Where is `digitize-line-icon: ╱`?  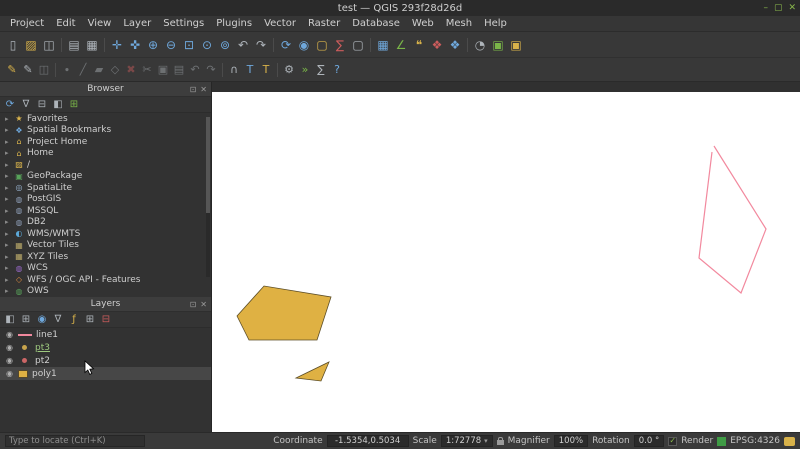
digitize-line-icon: ╱ is located at coordinates (83, 70).